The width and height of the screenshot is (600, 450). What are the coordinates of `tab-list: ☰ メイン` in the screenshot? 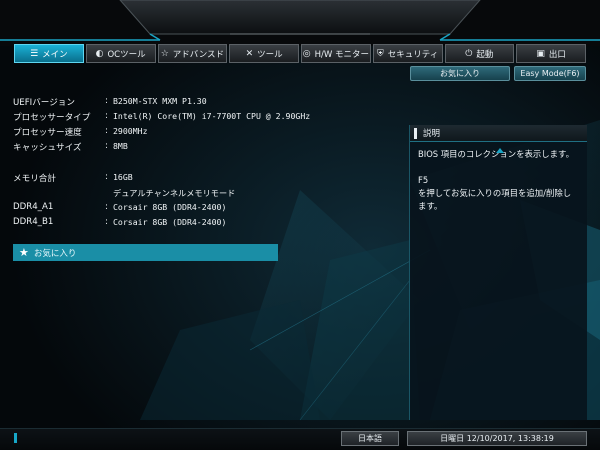 It's located at (49, 53).